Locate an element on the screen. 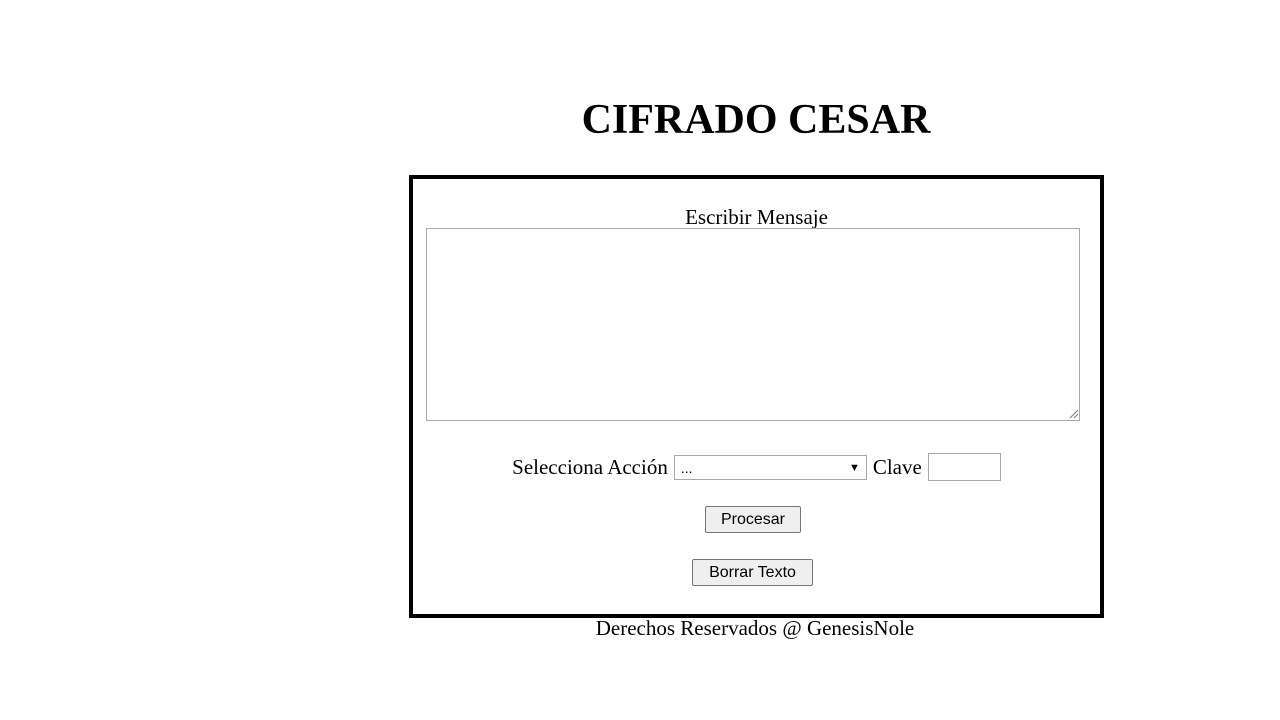 The image size is (1280, 720). message-label: Escribir Mensaje is located at coordinates (756, 217).